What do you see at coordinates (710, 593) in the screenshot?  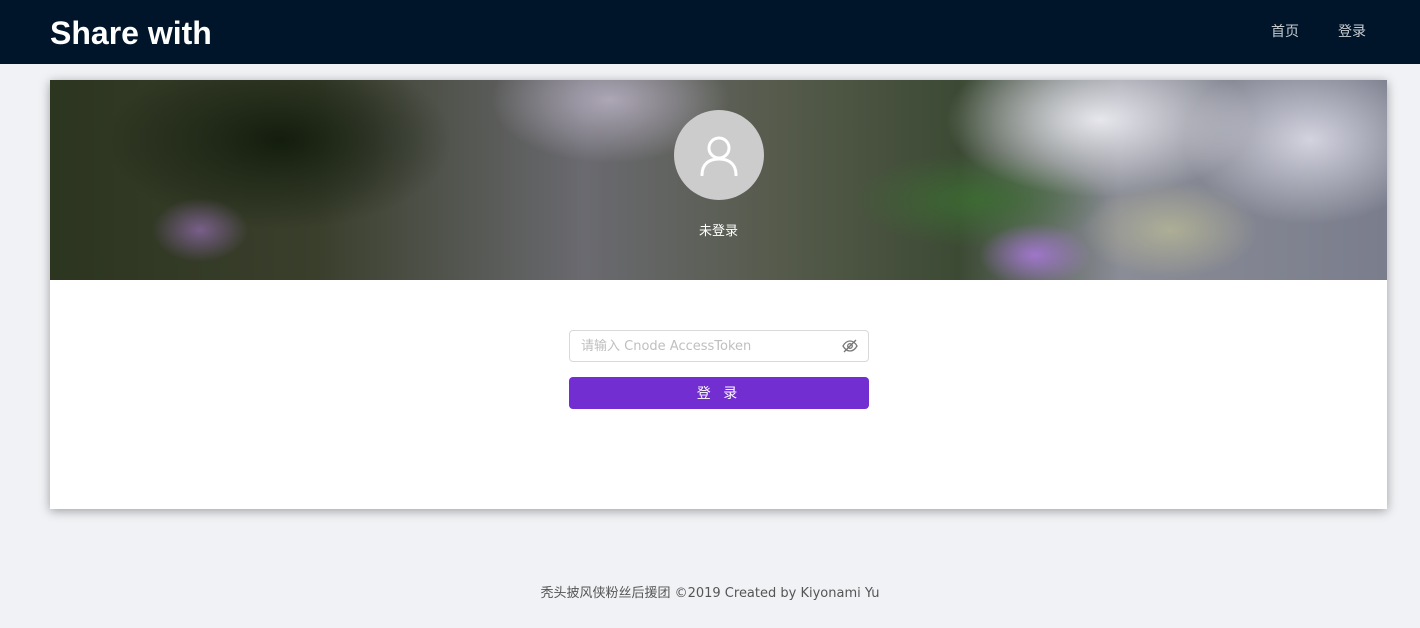 I see `footer-text: 秃头披风侠粉丝后援团 ©2019 Created by Kiyonami Yu` at bounding box center [710, 593].